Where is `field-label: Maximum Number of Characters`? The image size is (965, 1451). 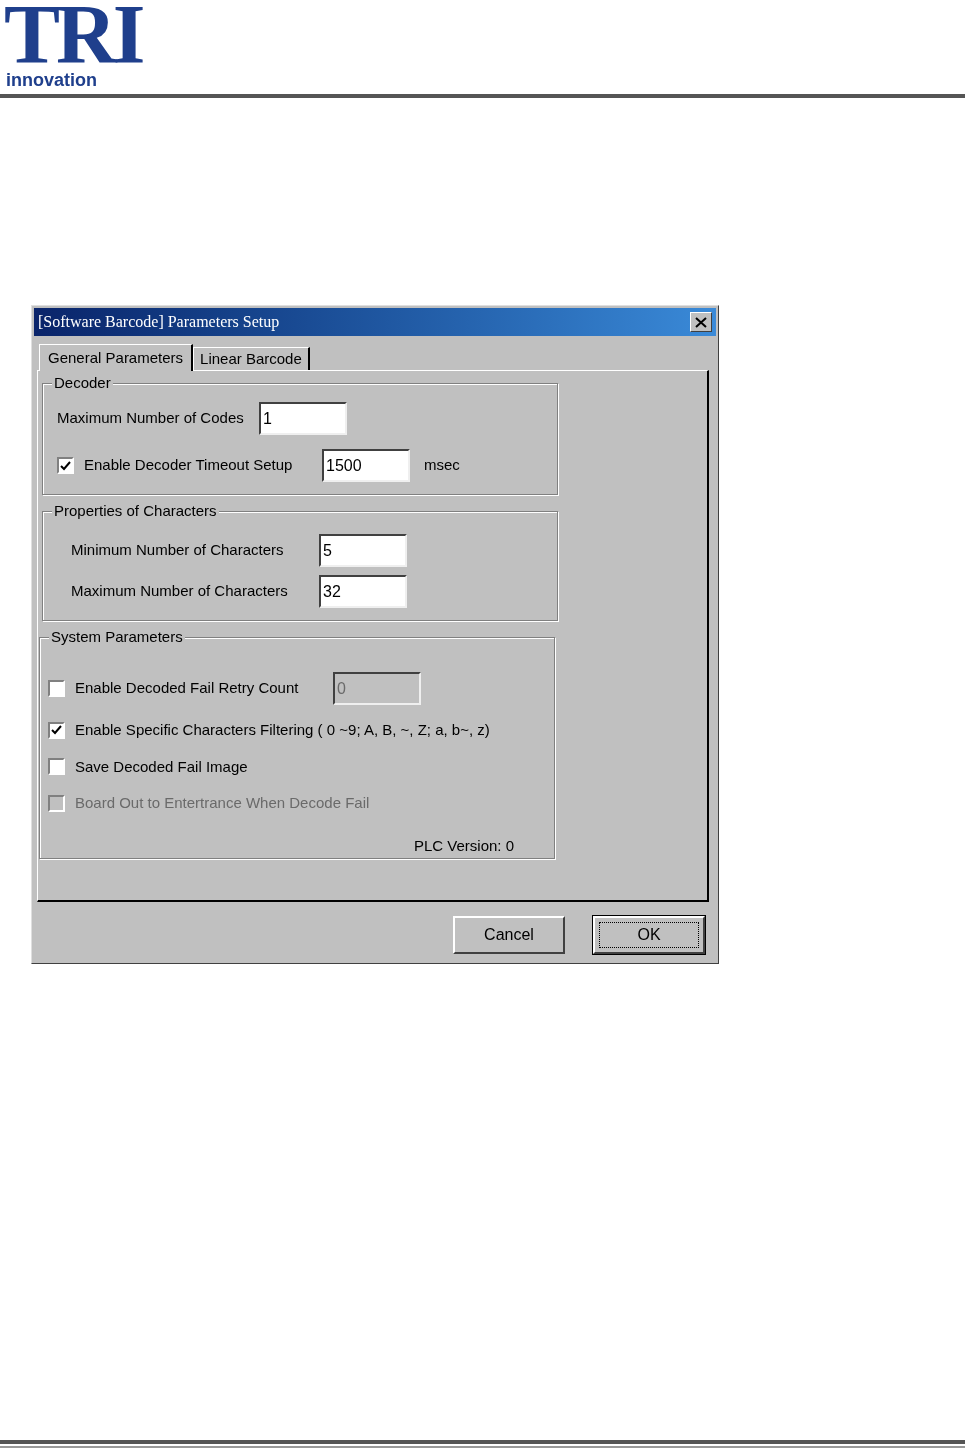
field-label: Maximum Number of Characters is located at coordinates (180, 591).